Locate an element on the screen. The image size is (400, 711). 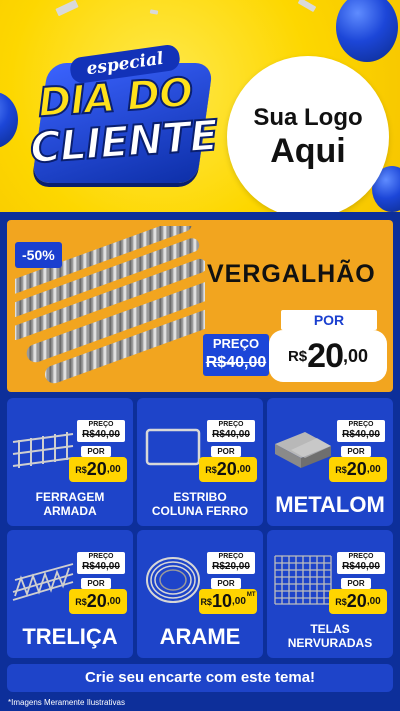
product-name: ESTRIBO COLUNA FERRO is located at coordinates (200, 504).